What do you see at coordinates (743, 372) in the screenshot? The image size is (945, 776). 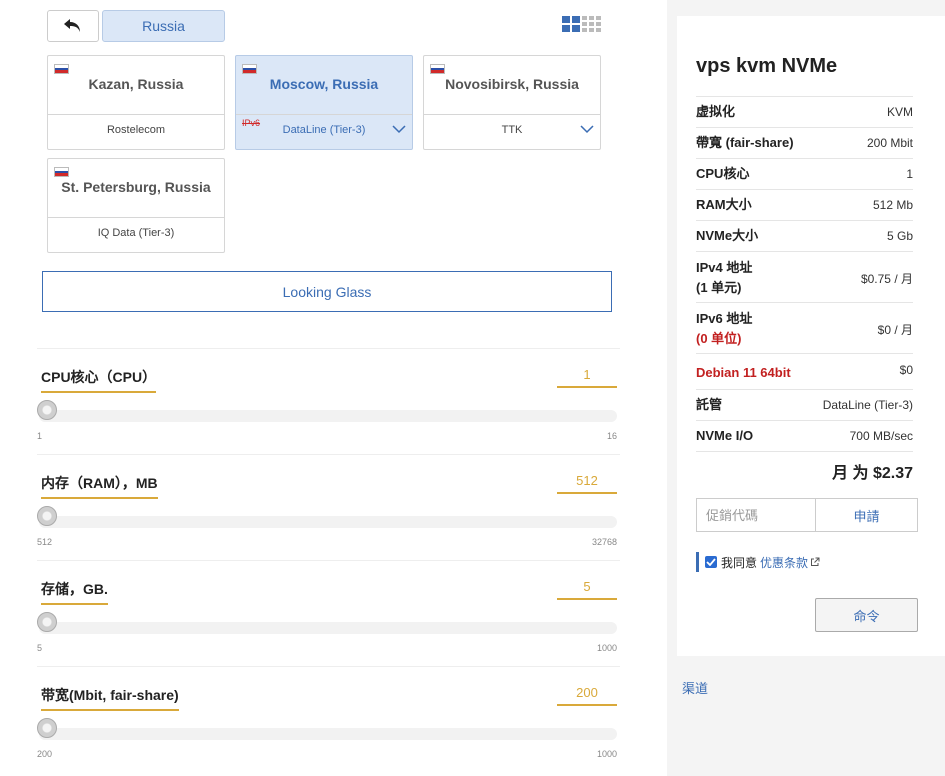 I see `spec-key: Debian 11 64bit` at bounding box center [743, 372].